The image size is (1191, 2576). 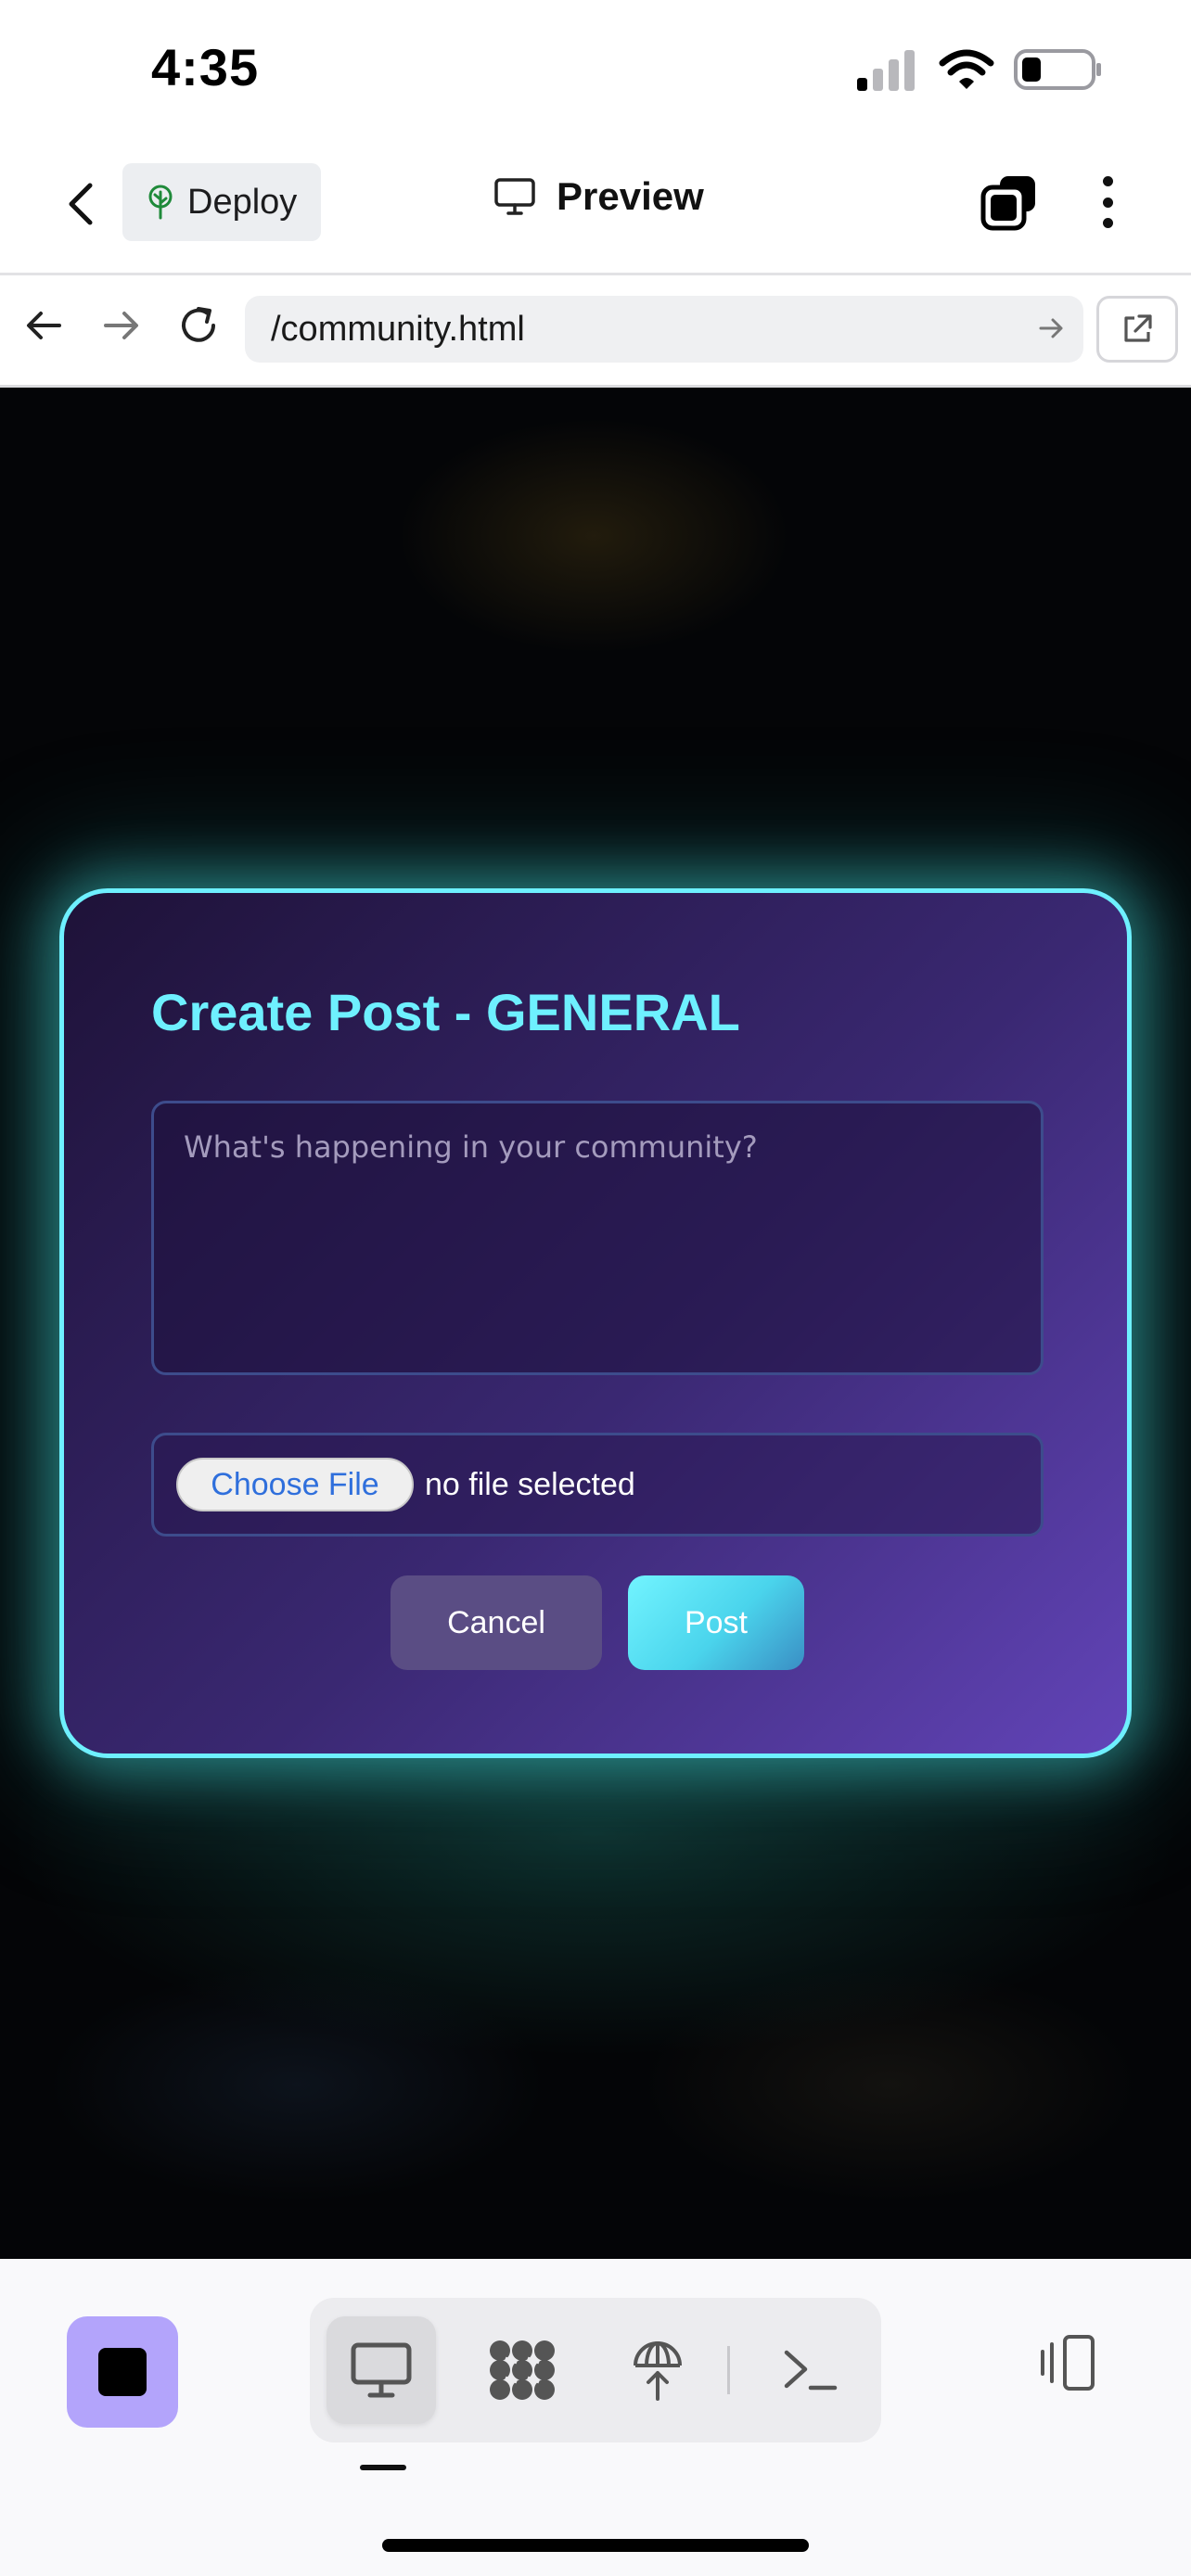 I want to click on app-header: Deploy Preview, so click(x=595, y=207).